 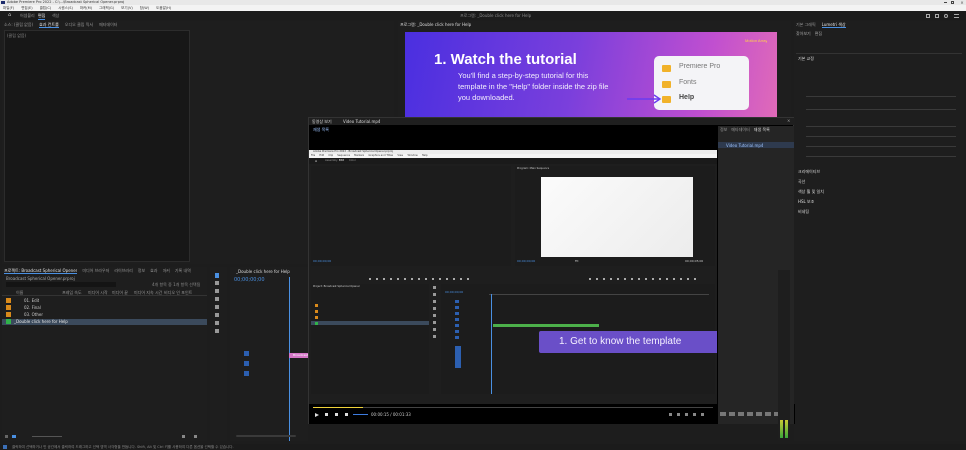 What do you see at coordinates (946, 16) in the screenshot?
I see `settings-icon` at bounding box center [946, 16].